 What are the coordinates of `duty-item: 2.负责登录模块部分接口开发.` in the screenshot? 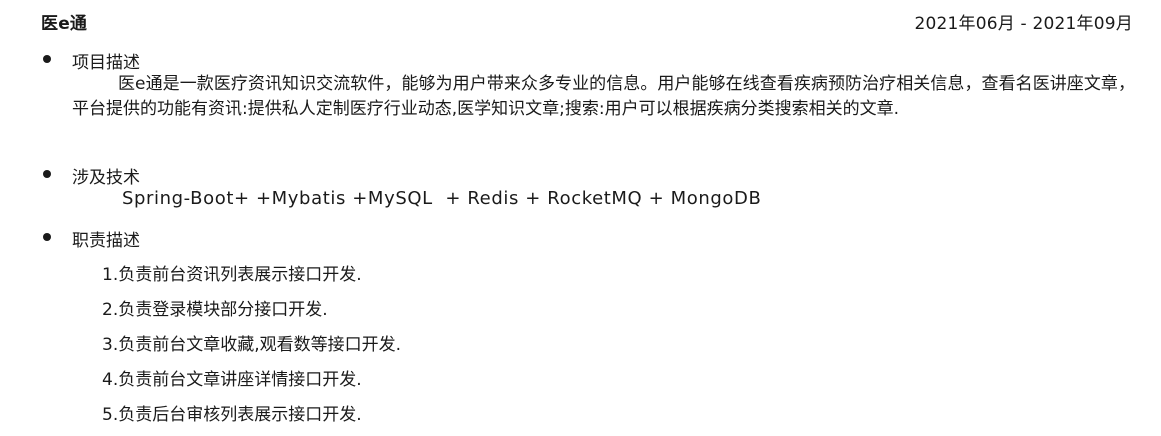 It's located at (215, 310).